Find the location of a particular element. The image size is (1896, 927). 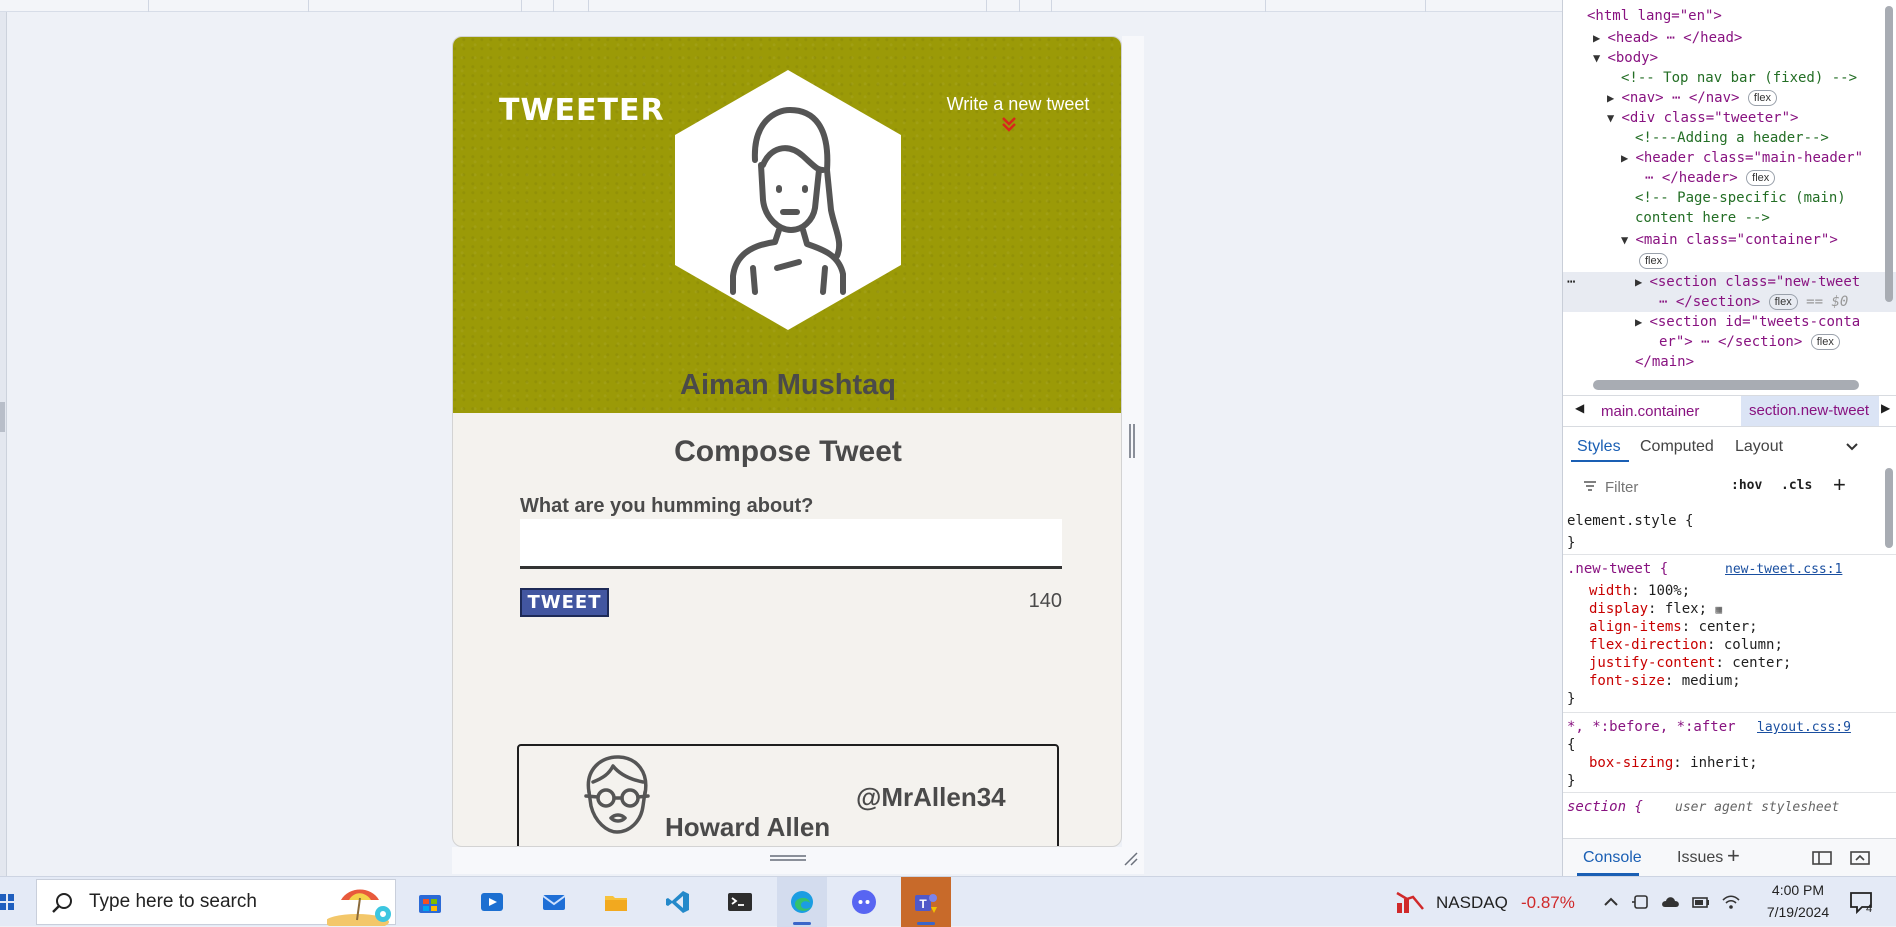

taskbar-app-edge is located at coordinates (802, 902).